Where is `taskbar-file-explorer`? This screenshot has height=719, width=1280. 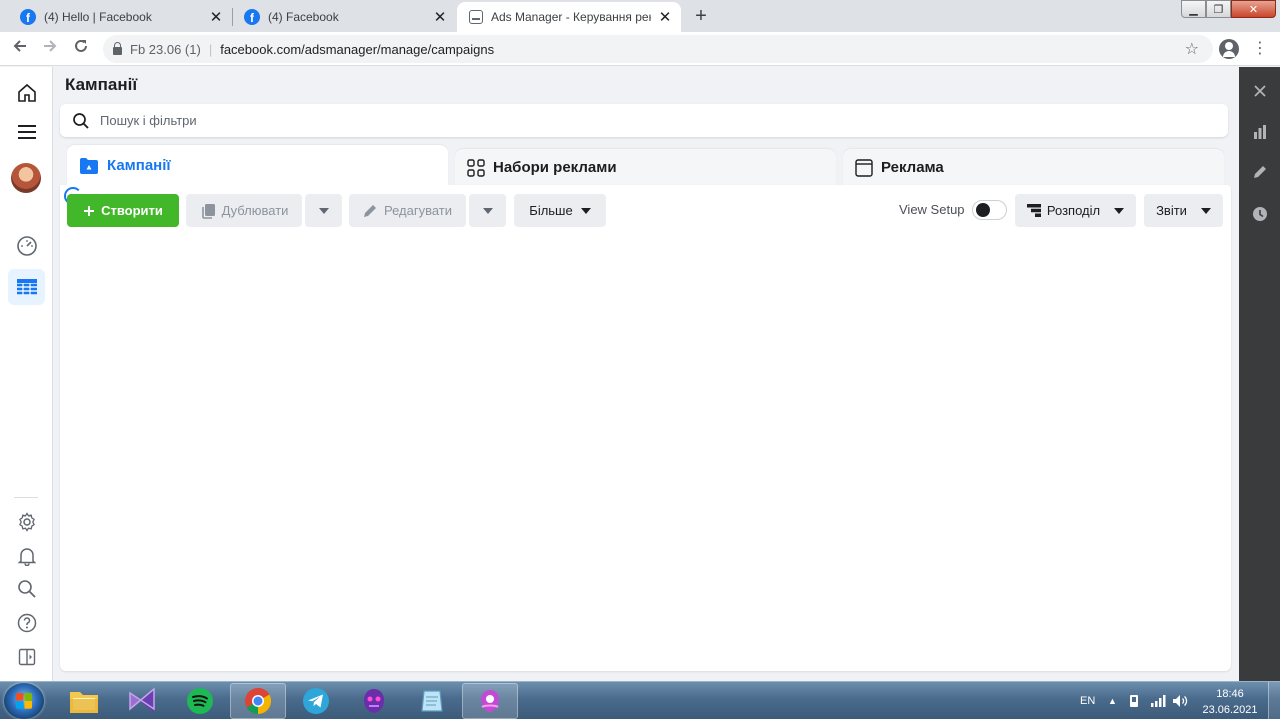
taskbar-file-explorer is located at coordinates (84, 701).